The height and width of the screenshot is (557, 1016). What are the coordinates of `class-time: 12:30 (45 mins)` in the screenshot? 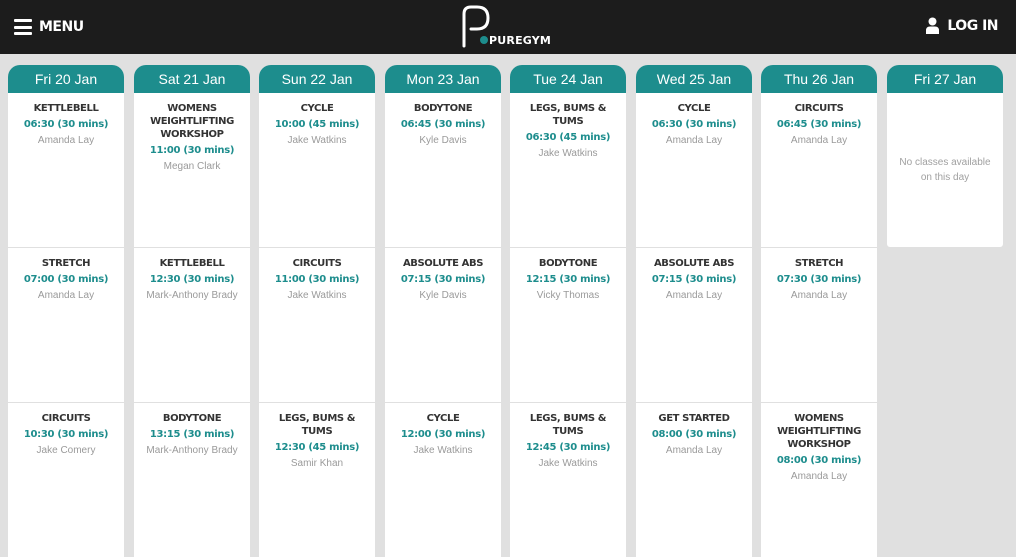 It's located at (317, 447).